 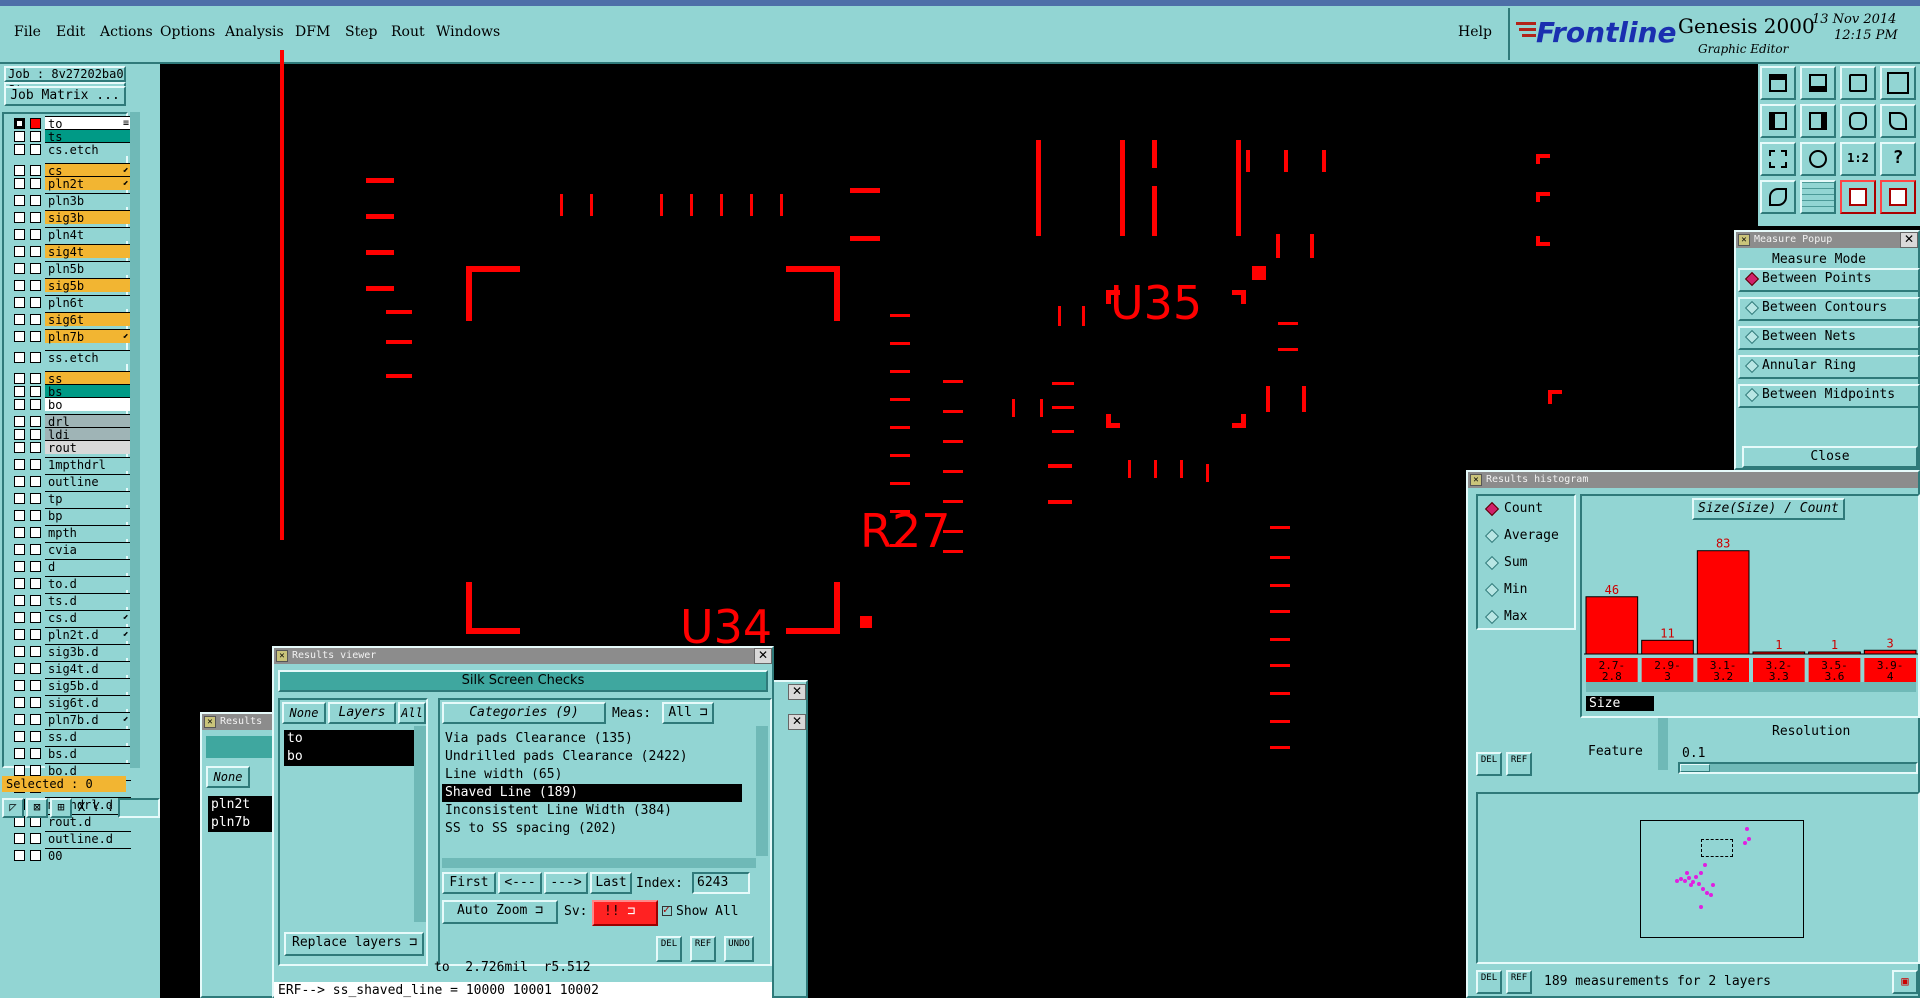 I want to click on help-icon: ?, so click(x=1898, y=159).